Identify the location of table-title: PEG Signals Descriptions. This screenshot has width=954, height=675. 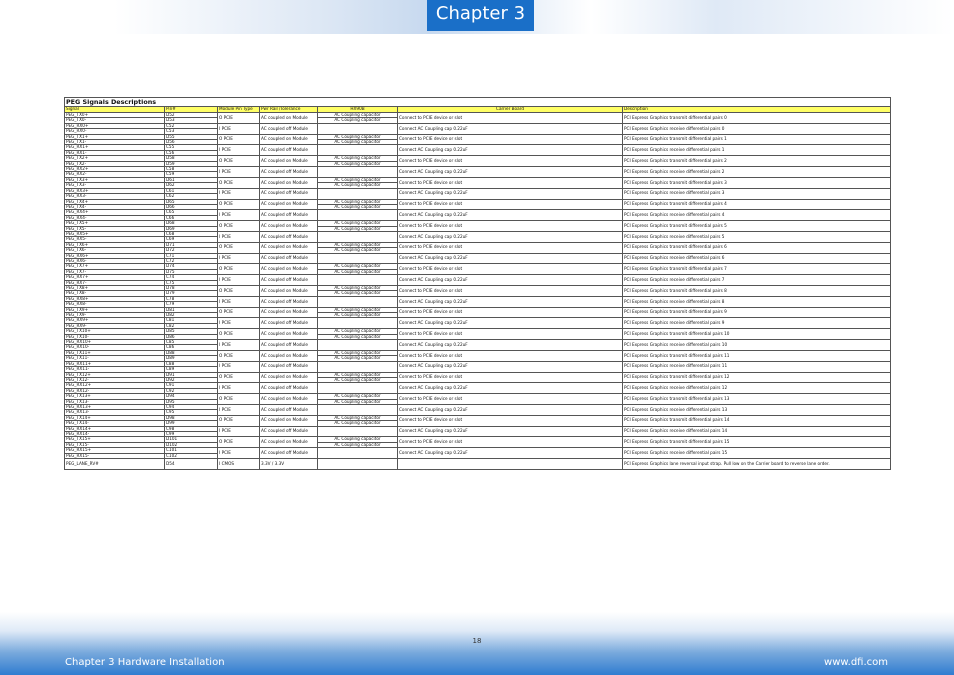
(477, 102).